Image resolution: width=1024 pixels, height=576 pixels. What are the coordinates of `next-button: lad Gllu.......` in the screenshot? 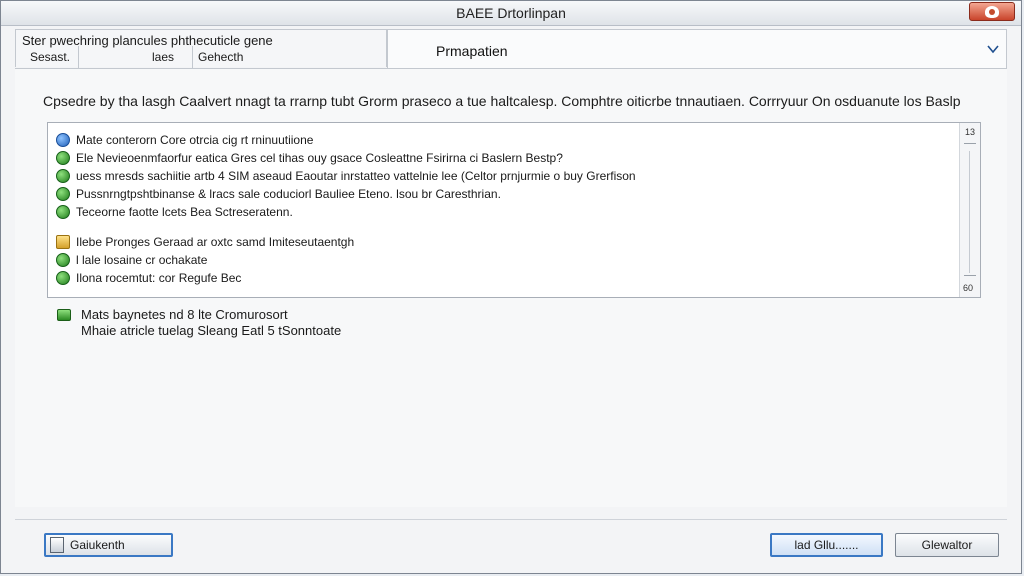 It's located at (826, 545).